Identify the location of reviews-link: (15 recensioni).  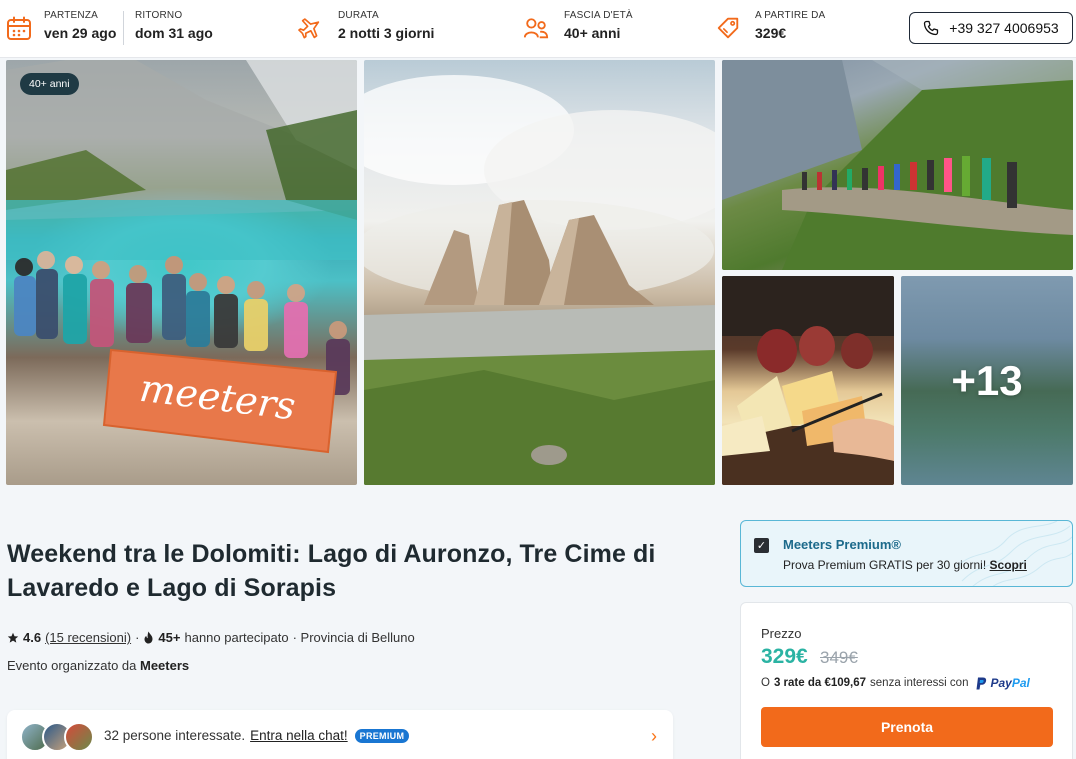
(88, 637).